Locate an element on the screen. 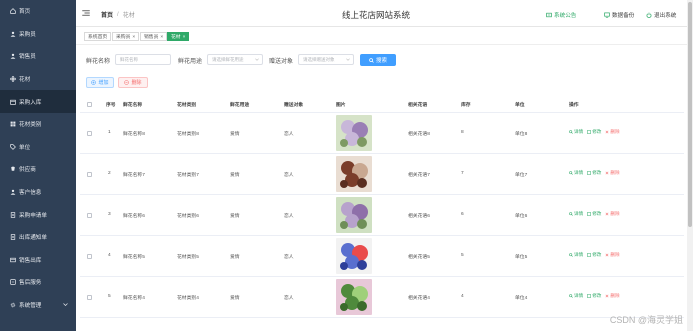 The image size is (693, 331). sidebar-item-label: 销售出库 is located at coordinates (30, 260).